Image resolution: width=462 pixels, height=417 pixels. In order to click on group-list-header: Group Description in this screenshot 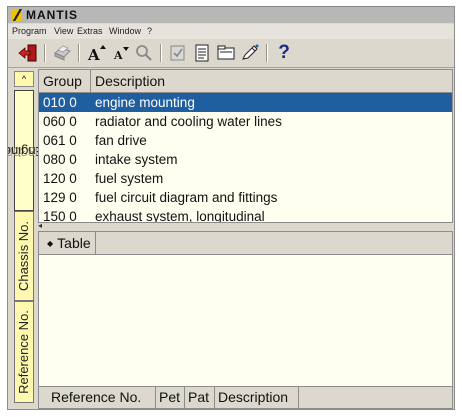, I will do `click(245, 81)`.